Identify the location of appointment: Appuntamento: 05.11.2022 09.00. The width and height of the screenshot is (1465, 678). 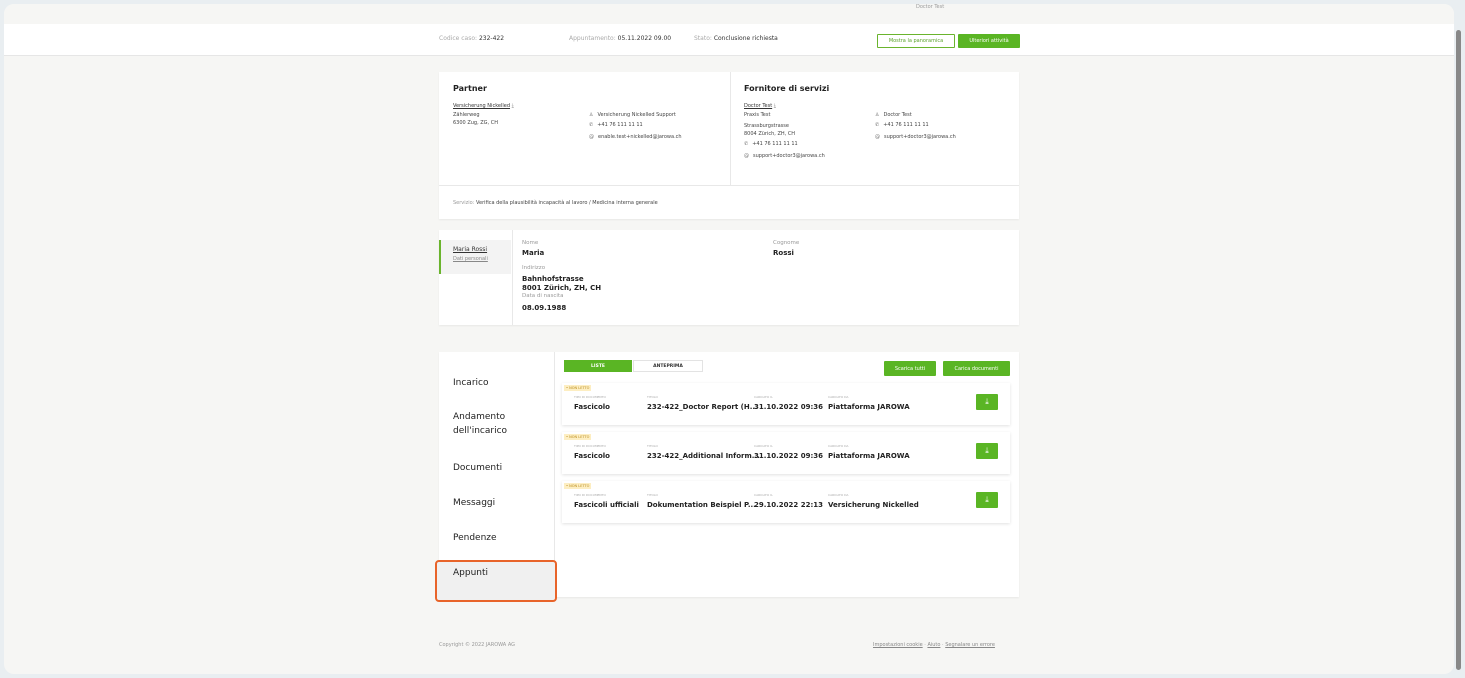
(620, 38).